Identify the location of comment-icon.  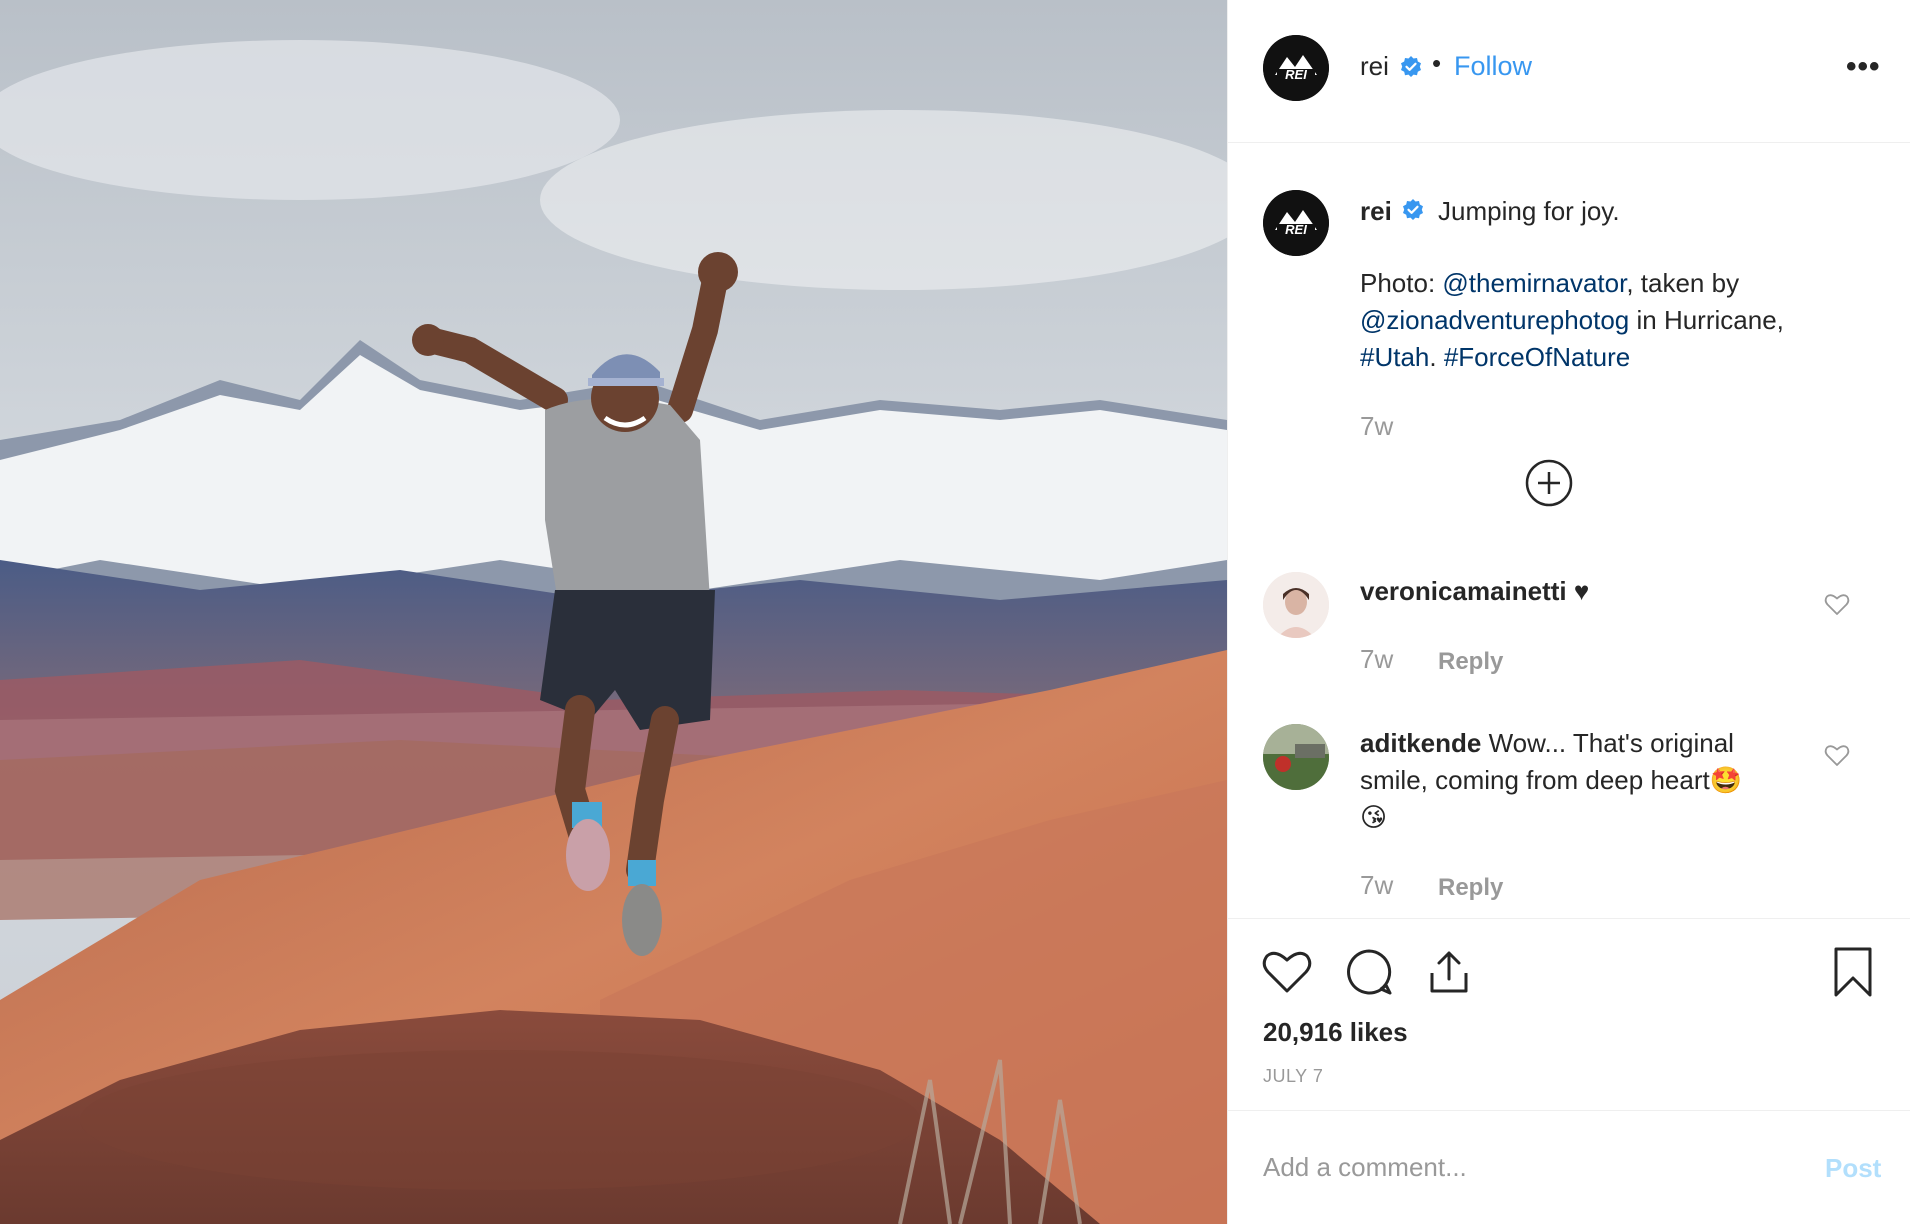
(1369, 972).